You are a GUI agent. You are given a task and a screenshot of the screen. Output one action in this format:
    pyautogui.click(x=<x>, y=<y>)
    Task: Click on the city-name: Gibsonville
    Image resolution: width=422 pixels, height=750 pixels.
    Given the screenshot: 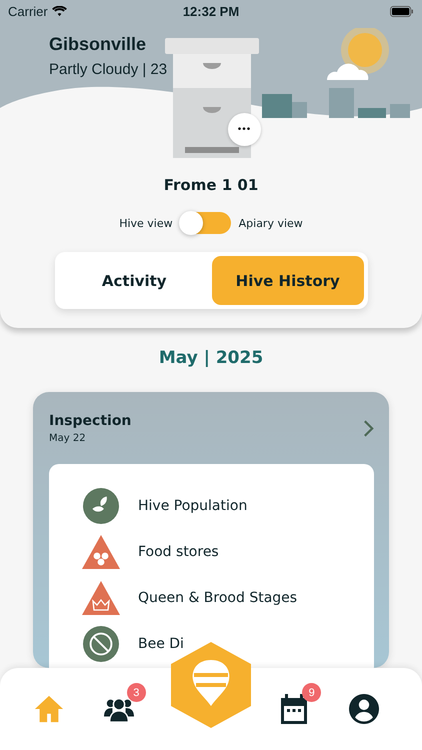 What is the action you would take?
    pyautogui.click(x=98, y=44)
    